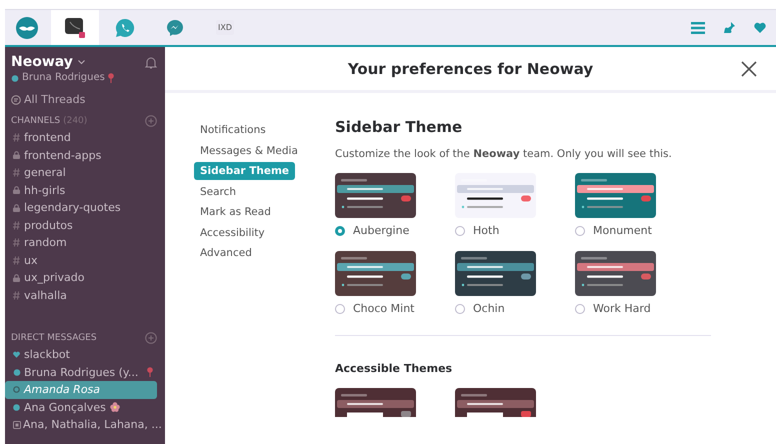 Image resolution: width=776 pixels, height=444 pixels. Describe the element at coordinates (35, 121) in the screenshot. I see `section-heading: CHANNELS` at that location.